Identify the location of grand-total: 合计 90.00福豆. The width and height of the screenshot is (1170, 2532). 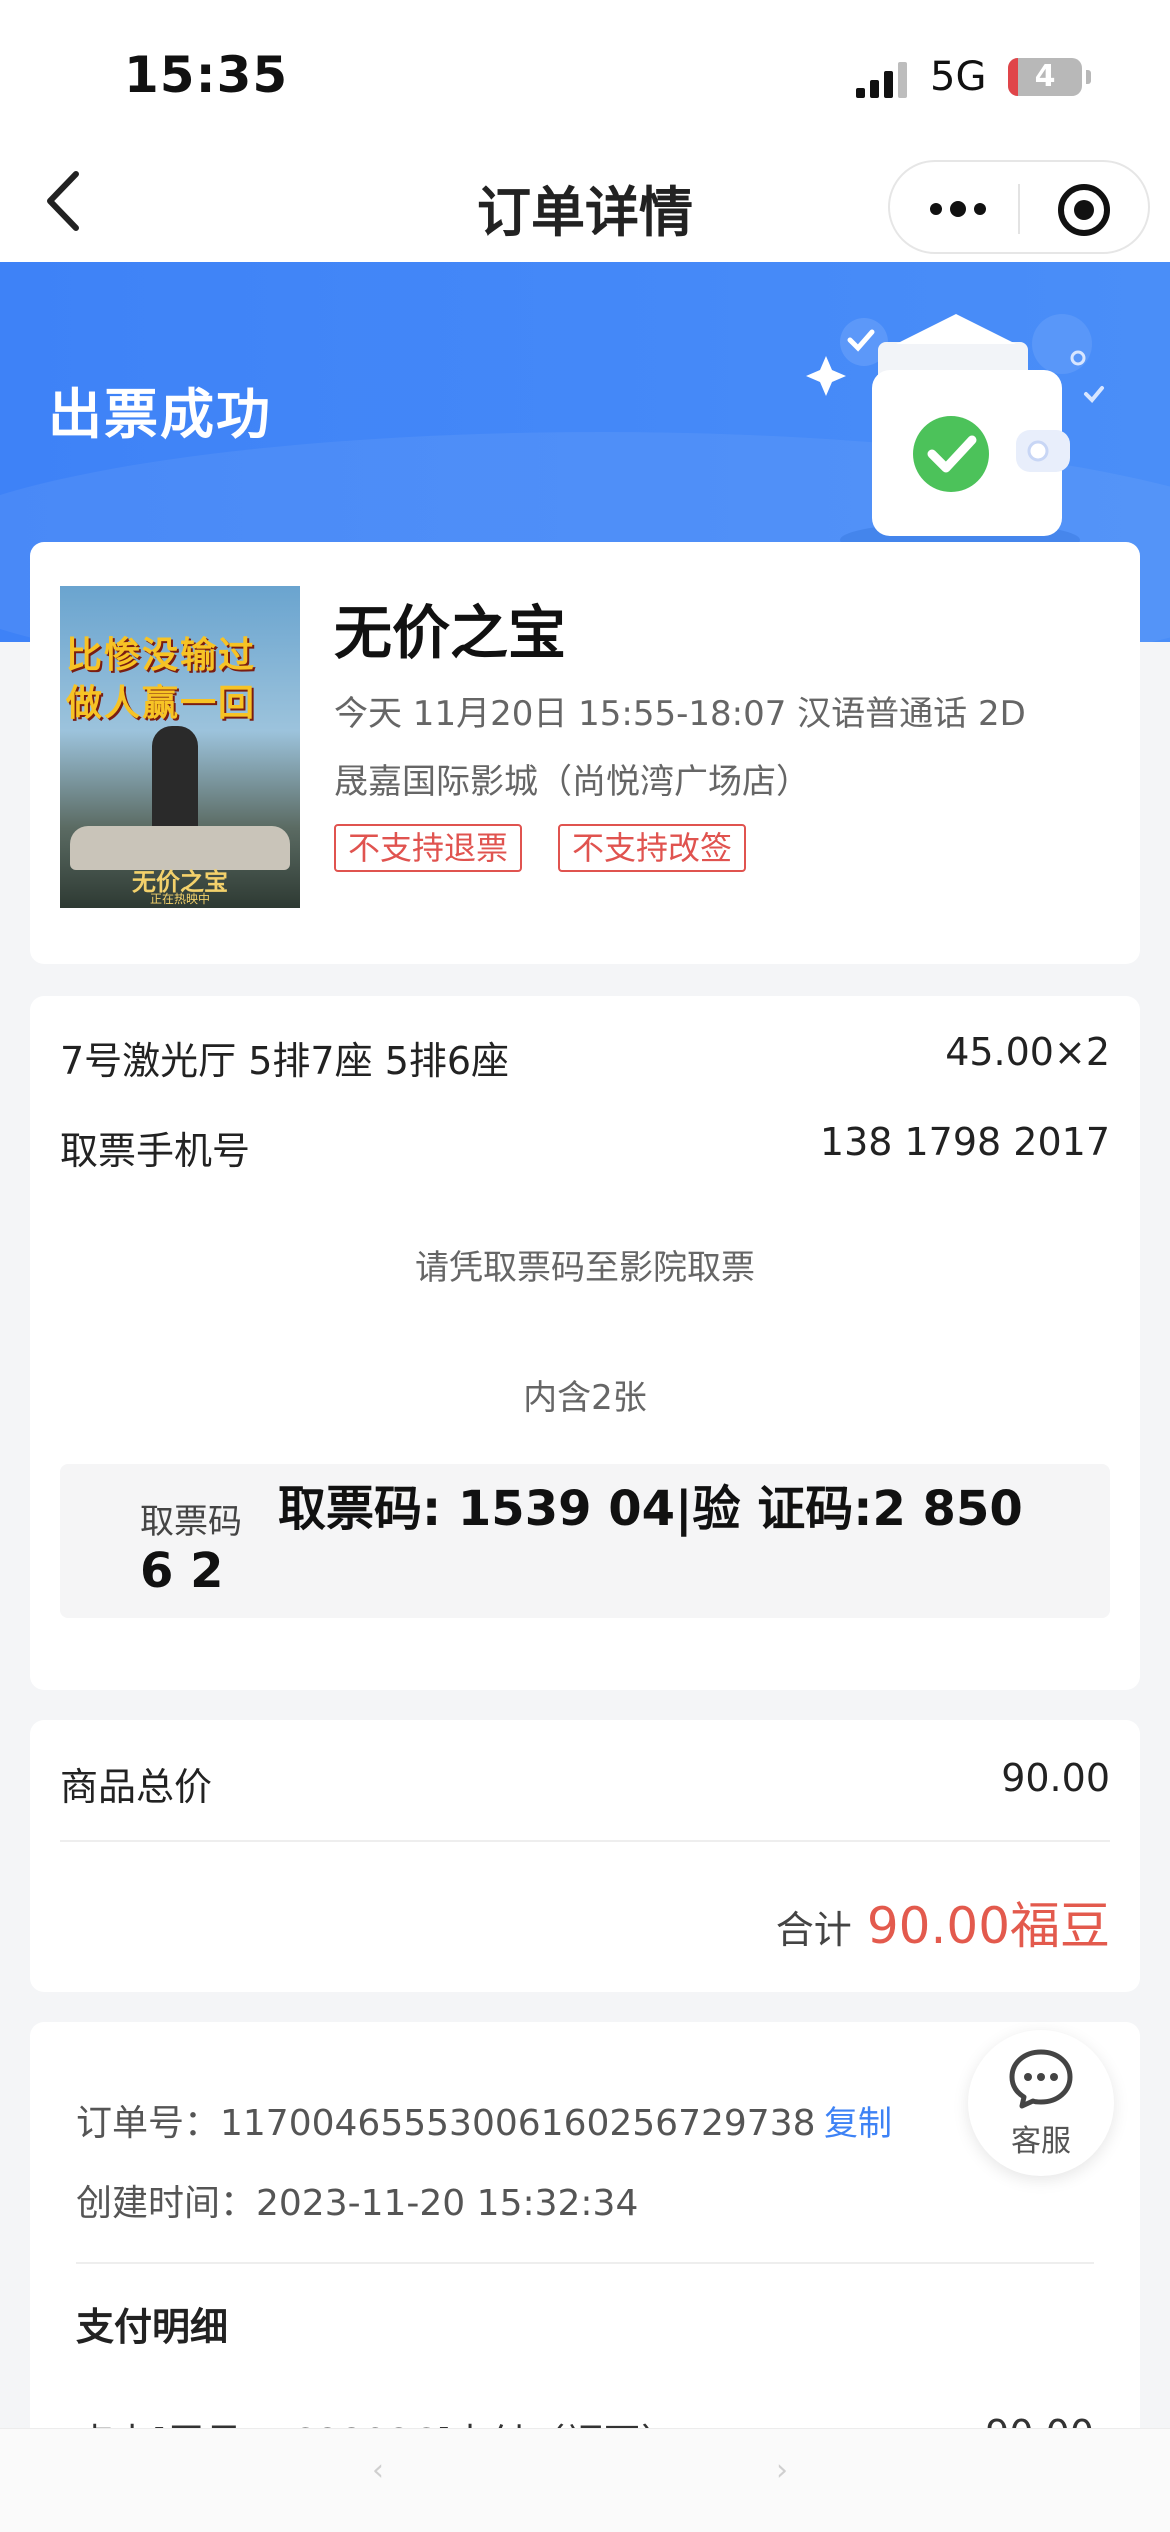
(943, 1922).